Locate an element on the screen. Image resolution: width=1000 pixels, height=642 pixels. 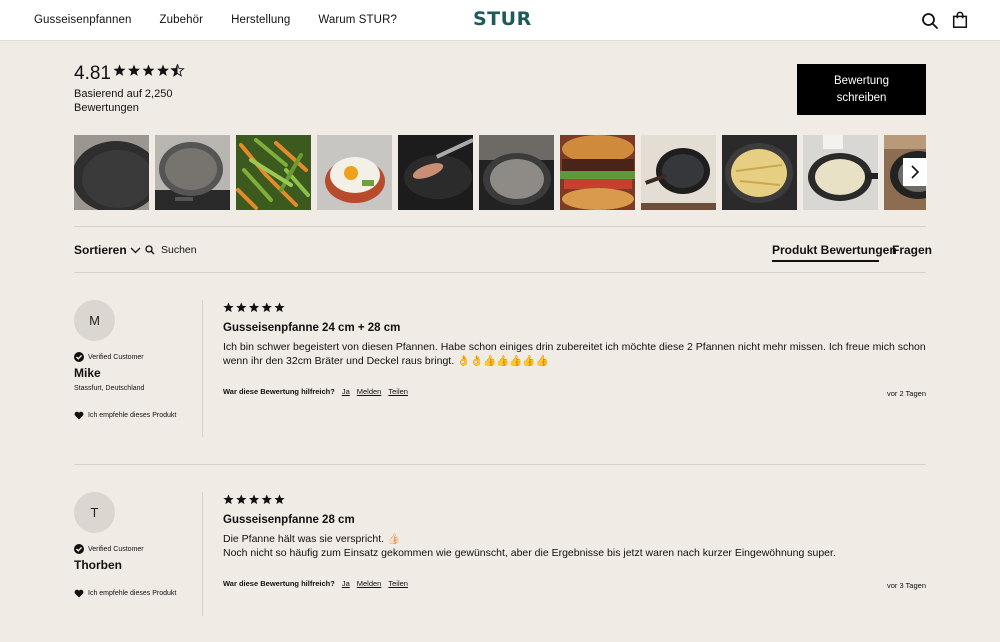
reviewer-name: Thorben is located at coordinates (98, 565).